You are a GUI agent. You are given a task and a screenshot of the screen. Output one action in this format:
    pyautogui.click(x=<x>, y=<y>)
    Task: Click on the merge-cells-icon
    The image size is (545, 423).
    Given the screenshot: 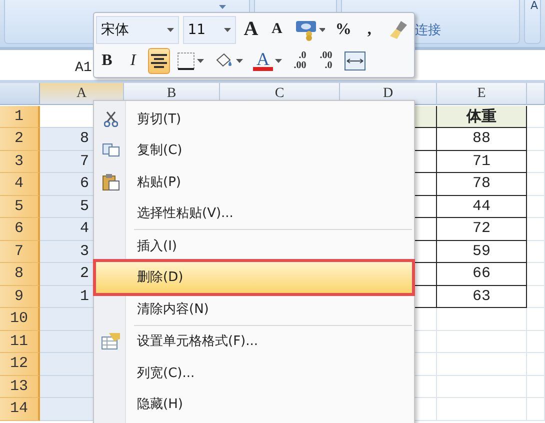 What is the action you would take?
    pyautogui.click(x=355, y=60)
    